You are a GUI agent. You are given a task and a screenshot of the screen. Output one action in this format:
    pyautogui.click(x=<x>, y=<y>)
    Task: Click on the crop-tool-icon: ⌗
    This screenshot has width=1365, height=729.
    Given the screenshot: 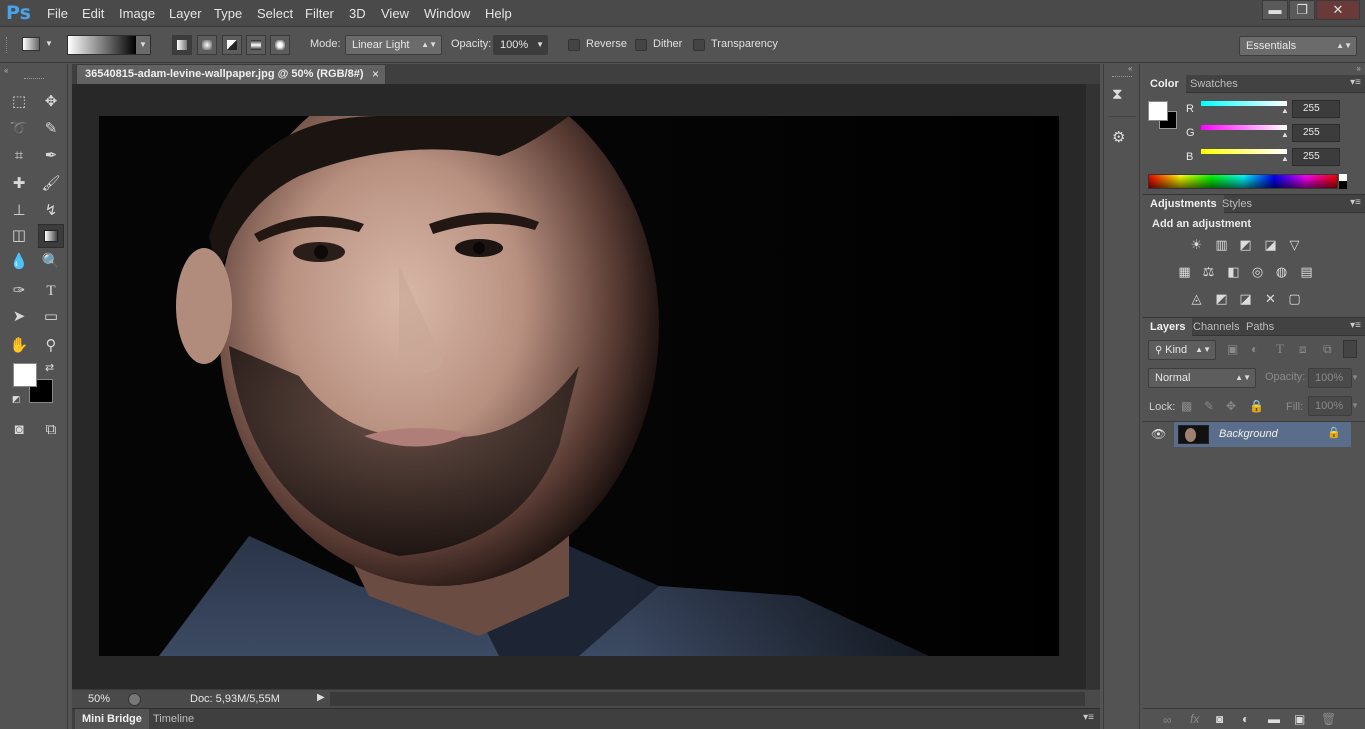 What is the action you would take?
    pyautogui.click(x=19, y=156)
    